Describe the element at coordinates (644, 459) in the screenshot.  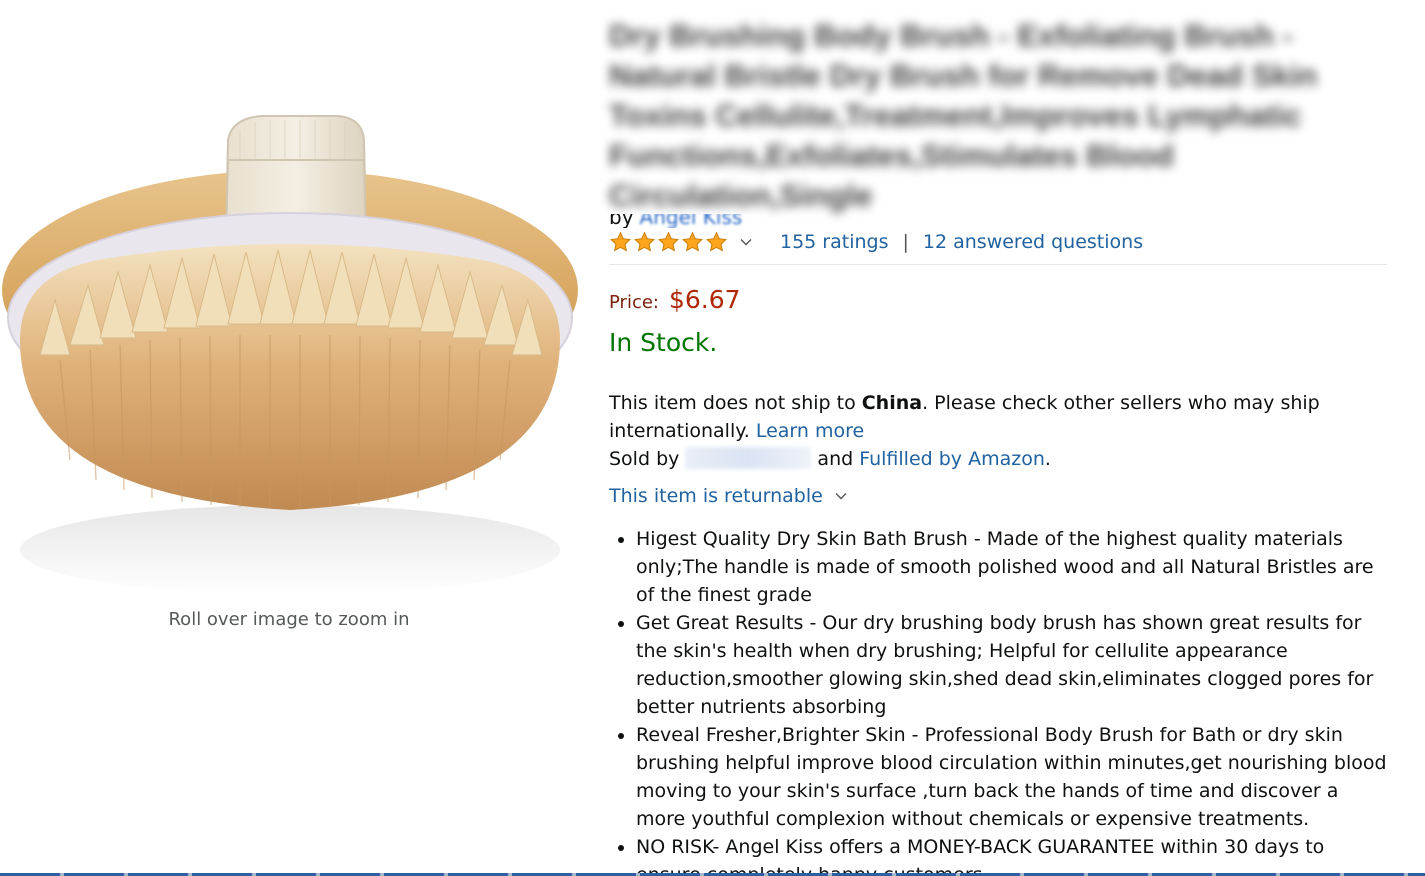
I see `sold-by-label: Sold by` at that location.